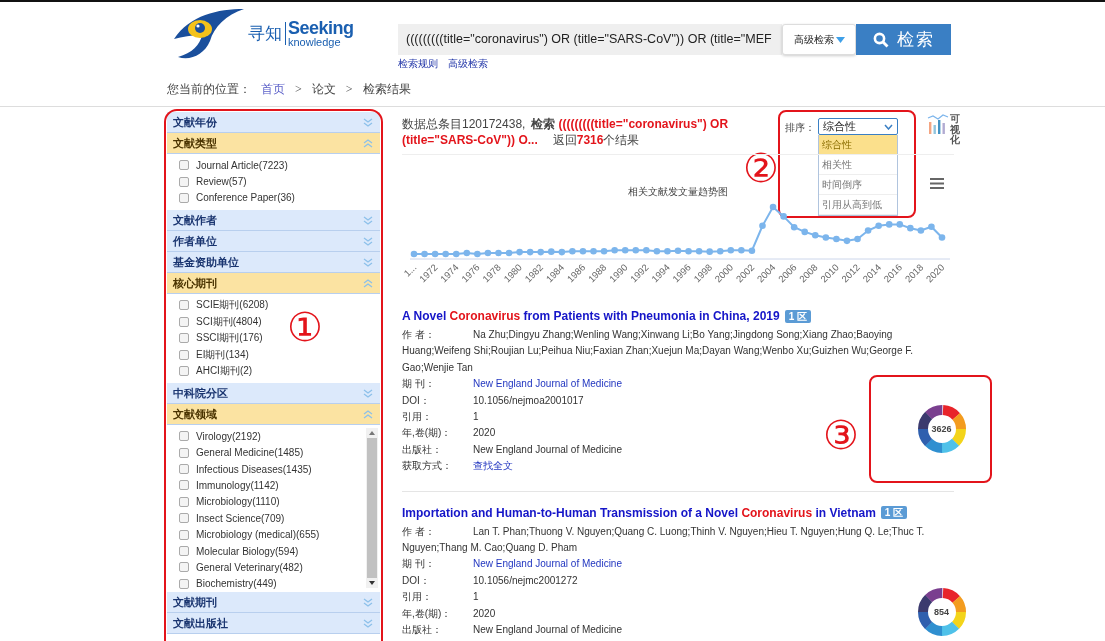 Image resolution: width=1105 pixels, height=641 pixels. What do you see at coordinates (236, 584) in the screenshot?
I see `filter-option-label: Biochemistry(449)` at bounding box center [236, 584].